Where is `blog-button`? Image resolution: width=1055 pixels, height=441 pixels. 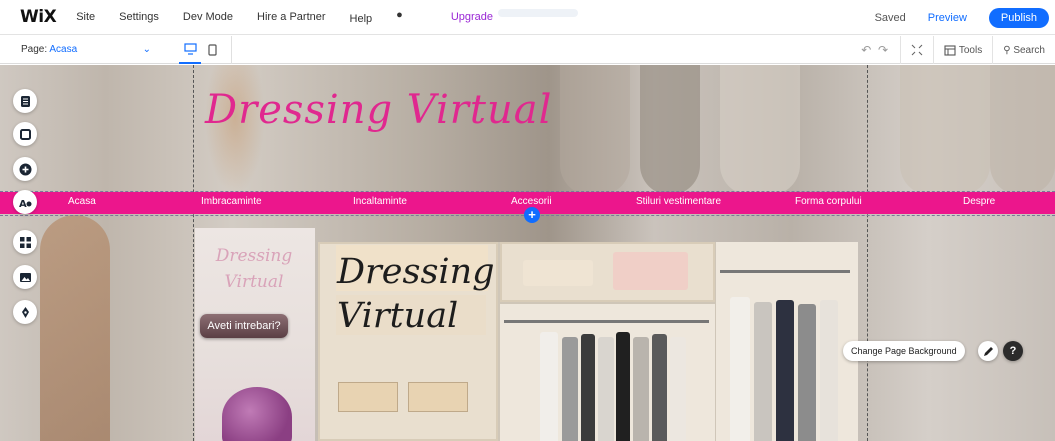 blog-button is located at coordinates (25, 312).